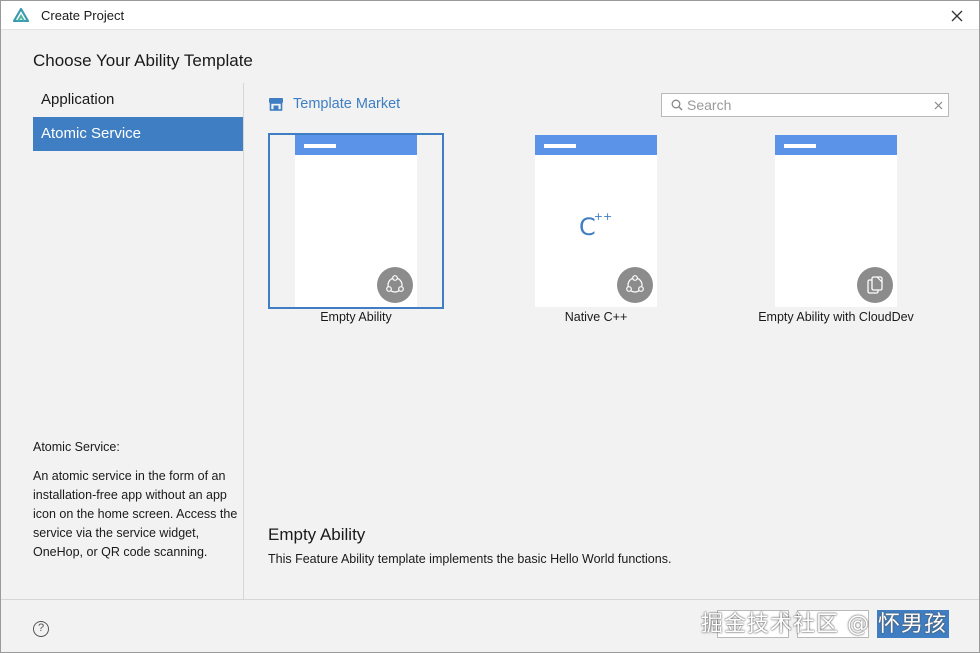 The height and width of the screenshot is (653, 980). What do you see at coordinates (138, 100) in the screenshot?
I see `sidebar-item-application: Application` at bounding box center [138, 100].